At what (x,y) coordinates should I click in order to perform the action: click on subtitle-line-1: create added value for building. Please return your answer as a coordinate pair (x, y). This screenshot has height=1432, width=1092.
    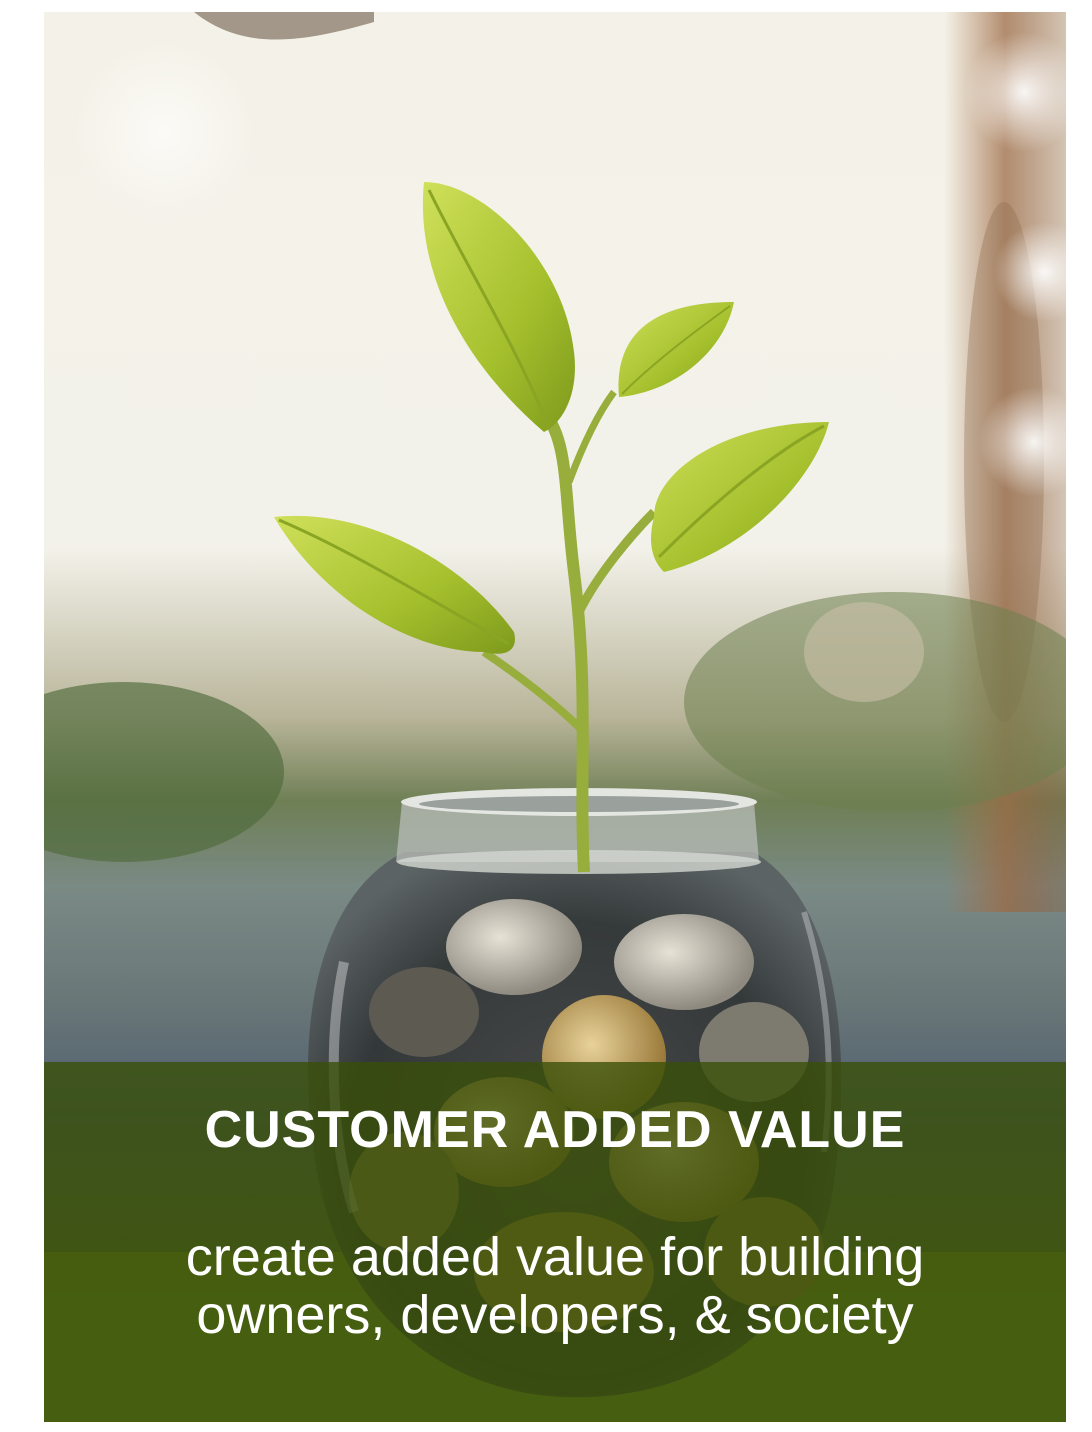
    Looking at the image, I should click on (555, 1257).